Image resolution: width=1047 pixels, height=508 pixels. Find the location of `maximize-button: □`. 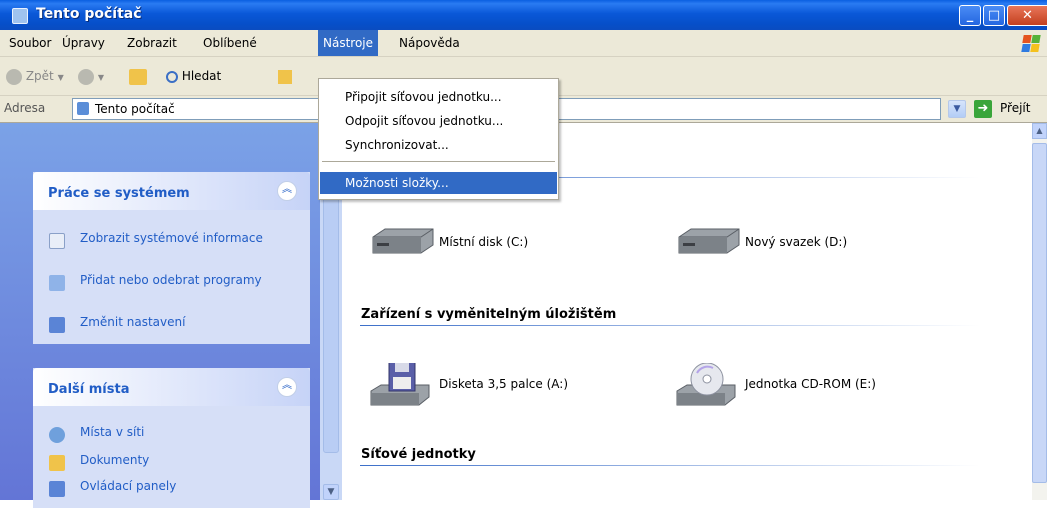

maximize-button: □ is located at coordinates (994, 15).